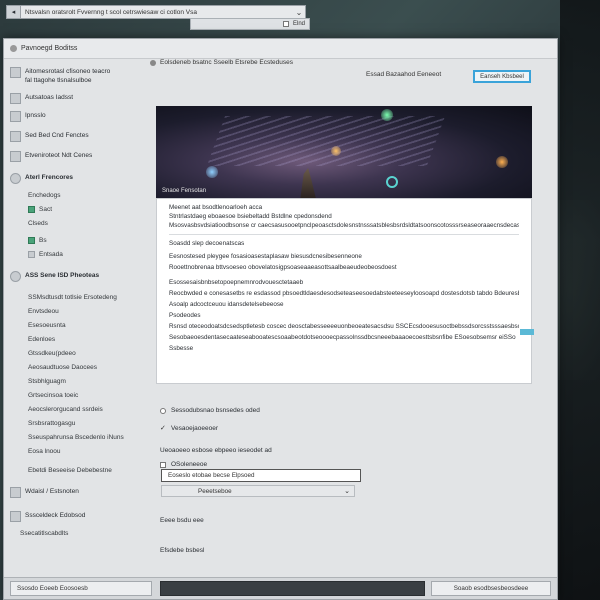 This screenshot has height=600, width=600. What do you see at coordinates (55, 515) in the screenshot?
I see `sidebar-item-label: Sssceldeck Edobsod` at bounding box center [55, 515].